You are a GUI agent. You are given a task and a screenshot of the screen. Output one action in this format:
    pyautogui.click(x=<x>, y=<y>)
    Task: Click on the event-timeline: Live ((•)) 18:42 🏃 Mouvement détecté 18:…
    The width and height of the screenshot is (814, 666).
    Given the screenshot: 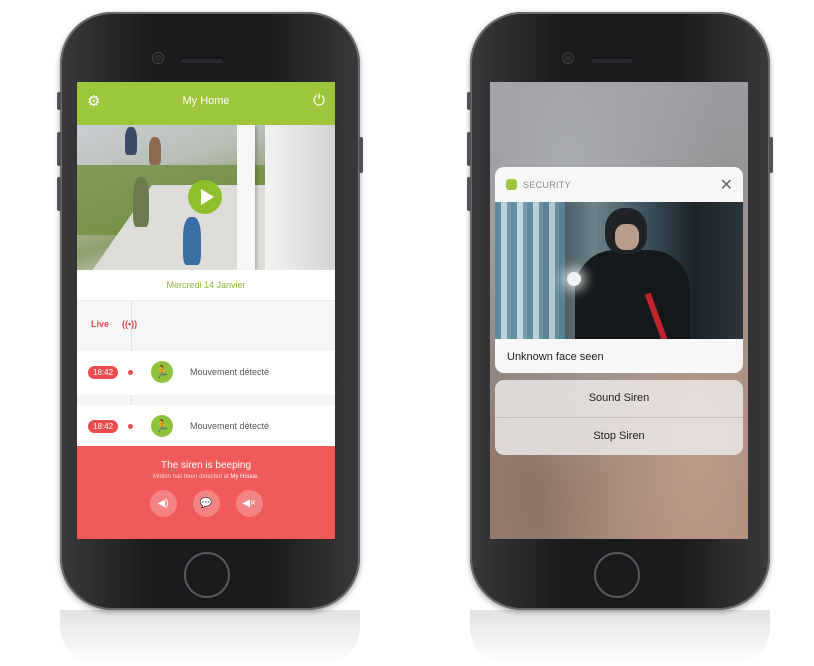 What is the action you would take?
    pyautogui.click(x=206, y=375)
    